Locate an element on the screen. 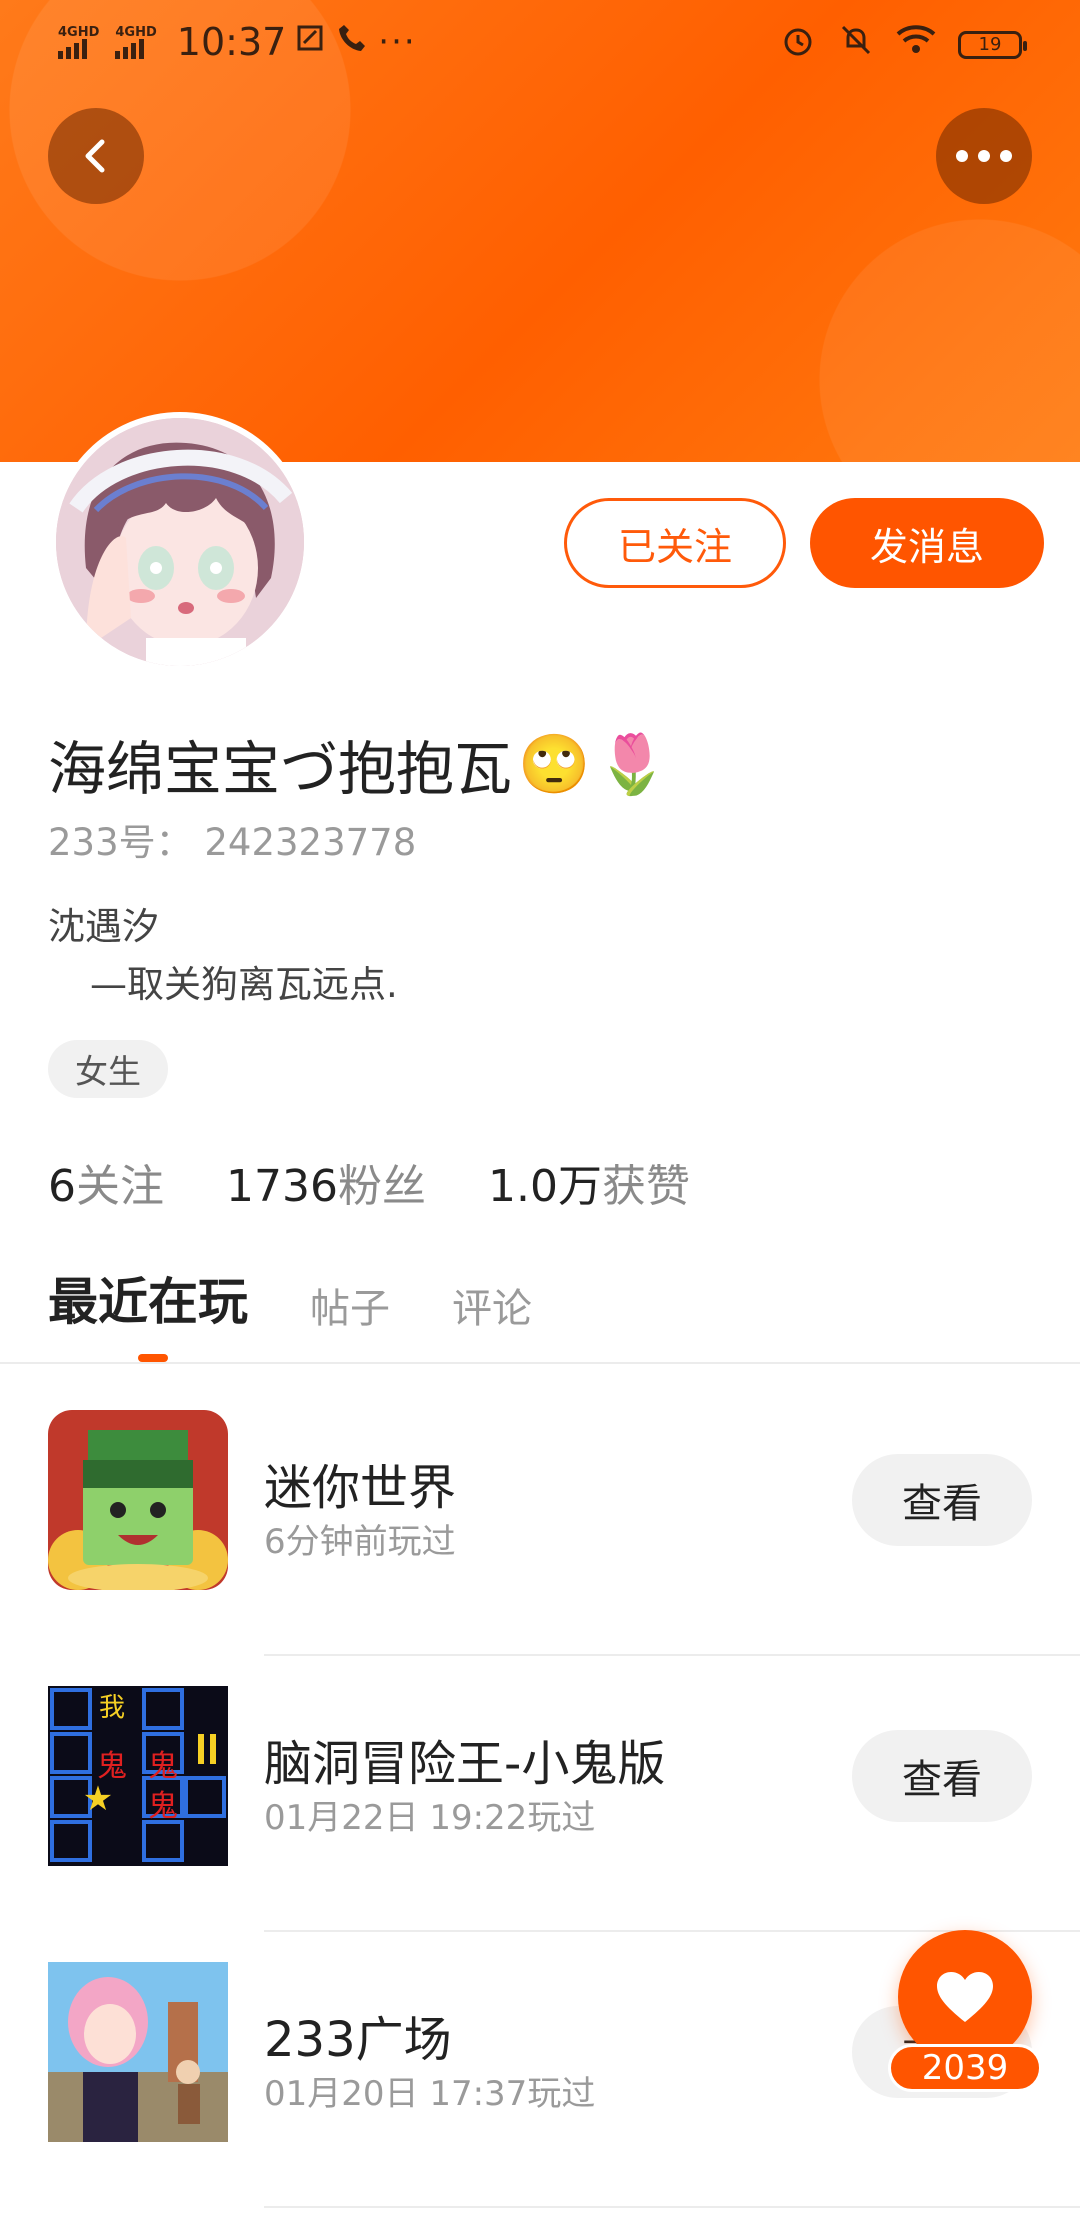 This screenshot has height=2214, width=1080. rolling-eyes-emoji: 🙄 is located at coordinates (554, 763).